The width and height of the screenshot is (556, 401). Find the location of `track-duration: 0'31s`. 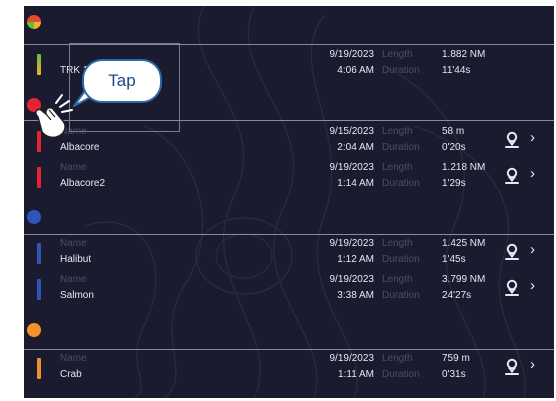

track-duration: 0'31s is located at coordinates (454, 374).